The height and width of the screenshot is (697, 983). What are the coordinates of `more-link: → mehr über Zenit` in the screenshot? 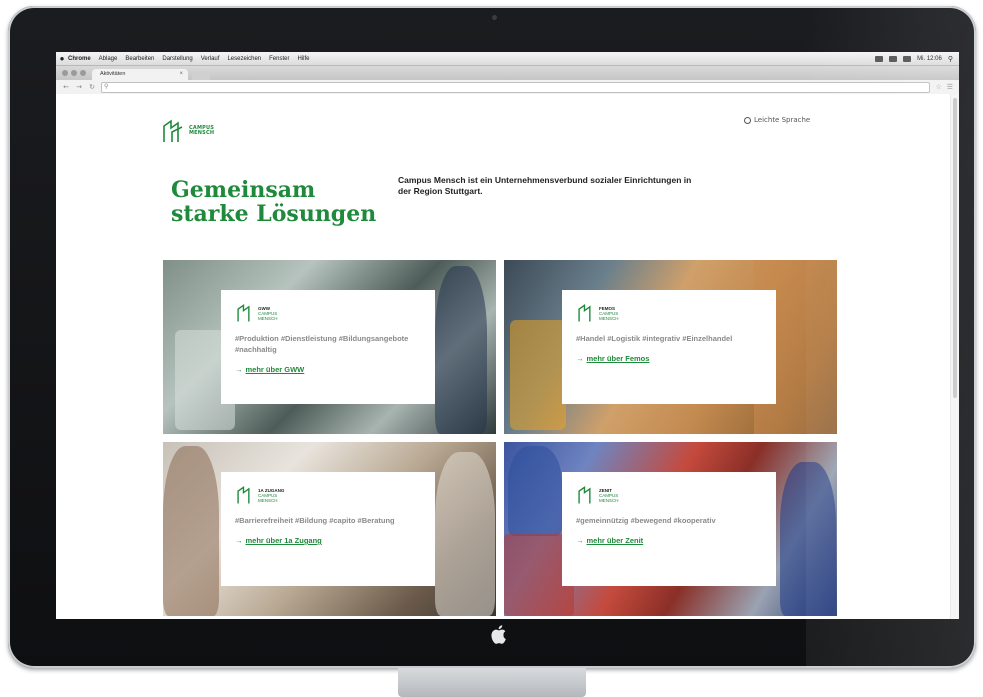 It's located at (669, 540).